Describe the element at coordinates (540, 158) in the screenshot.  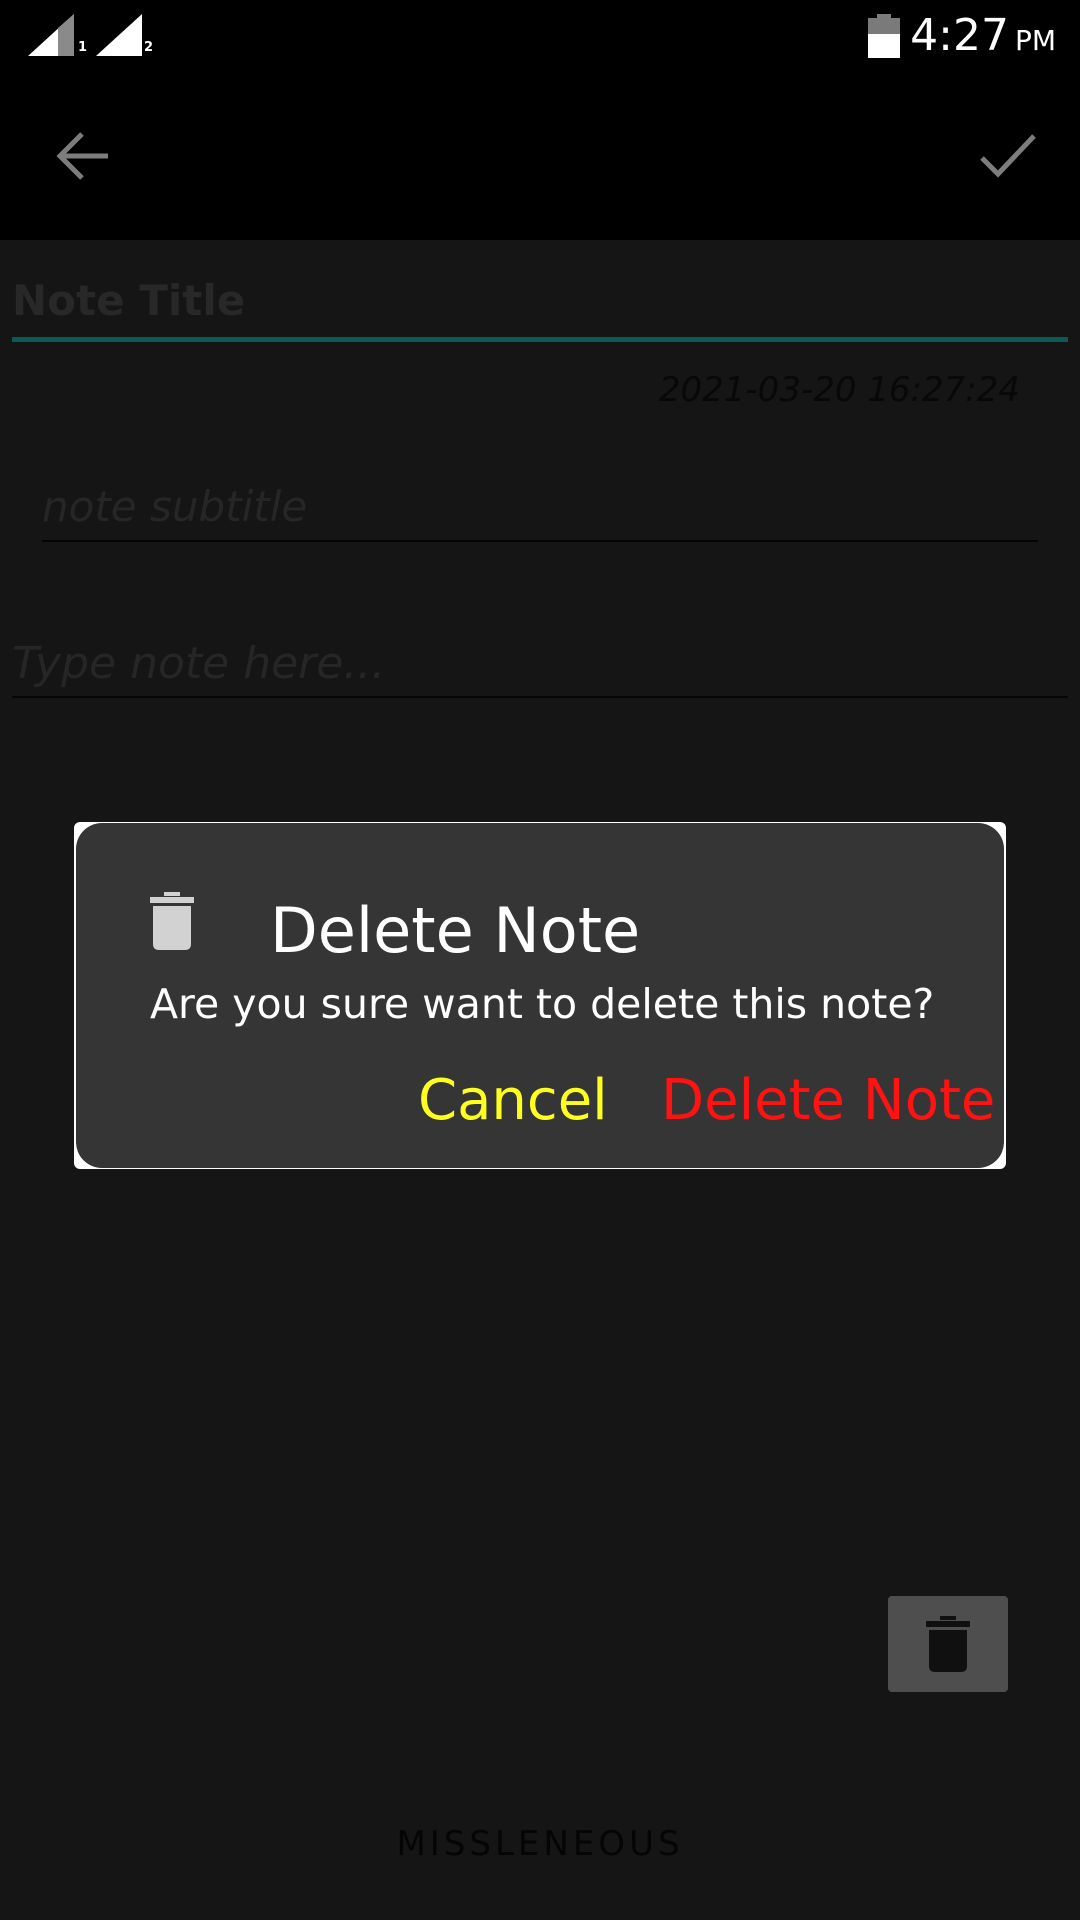
I see `toolbar` at that location.